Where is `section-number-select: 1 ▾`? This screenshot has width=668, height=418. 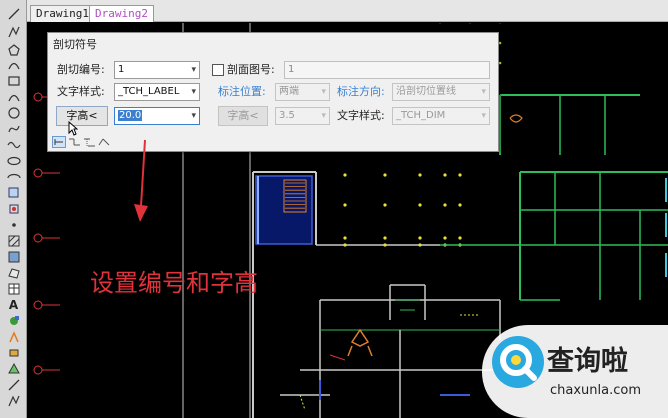
section-number-select: 1 ▾ is located at coordinates (157, 70).